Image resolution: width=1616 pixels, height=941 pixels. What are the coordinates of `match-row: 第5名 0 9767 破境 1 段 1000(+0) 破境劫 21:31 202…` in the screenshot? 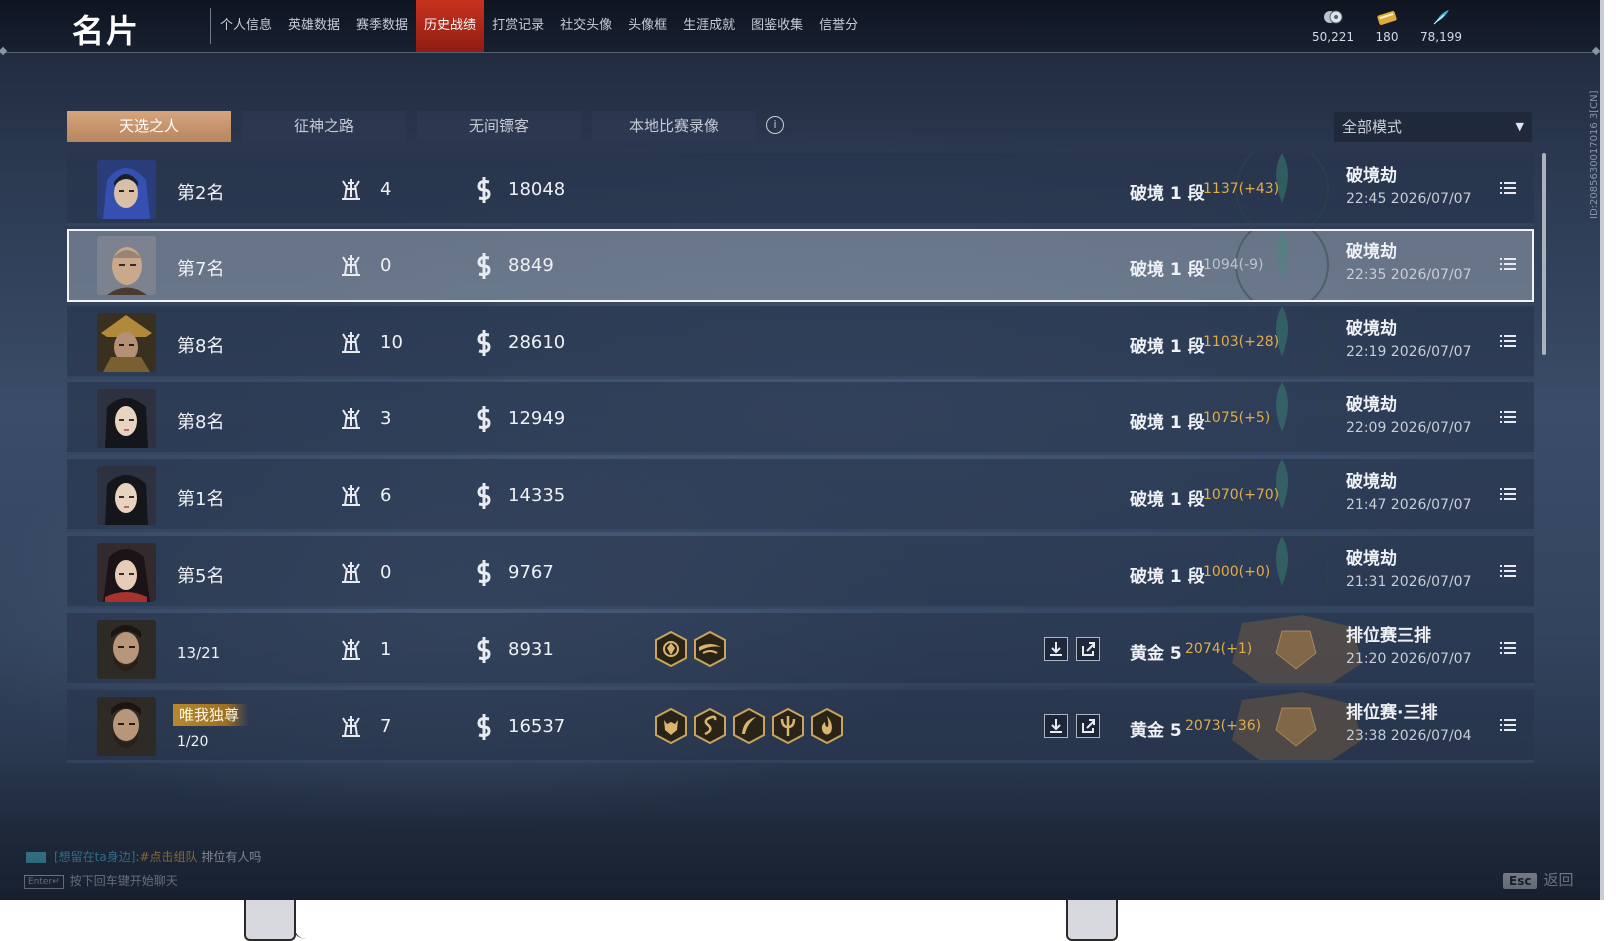 It's located at (800, 572).